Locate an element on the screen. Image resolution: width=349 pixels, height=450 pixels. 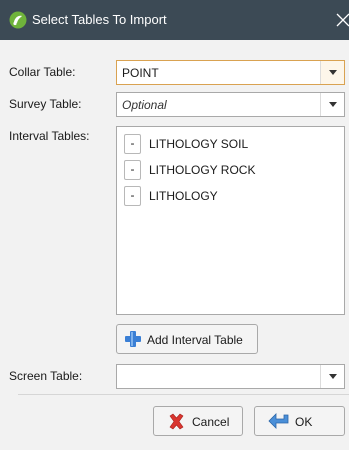
survey-table-select: Optional is located at coordinates (230, 104).